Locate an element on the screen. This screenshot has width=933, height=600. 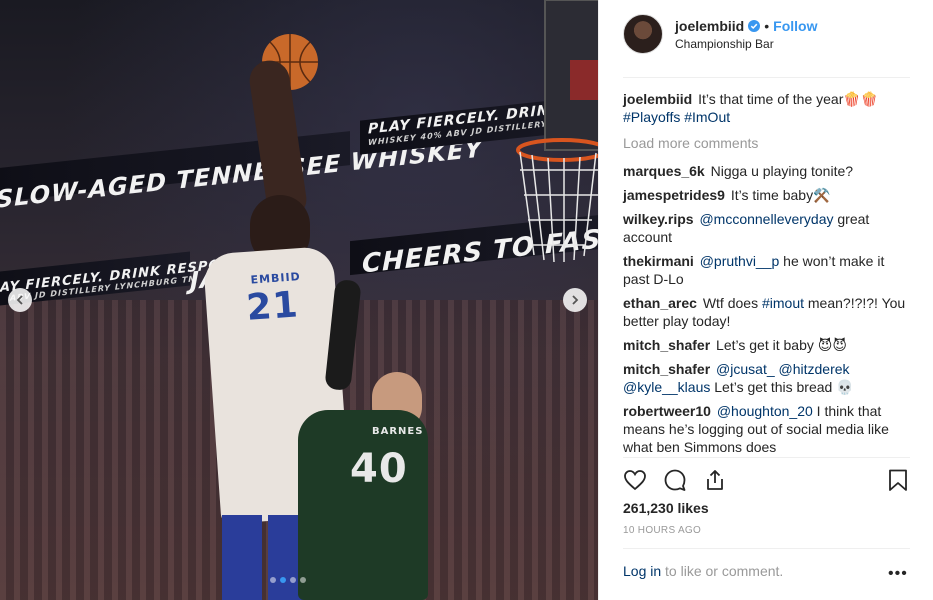
comment-icon is located at coordinates (675, 480).